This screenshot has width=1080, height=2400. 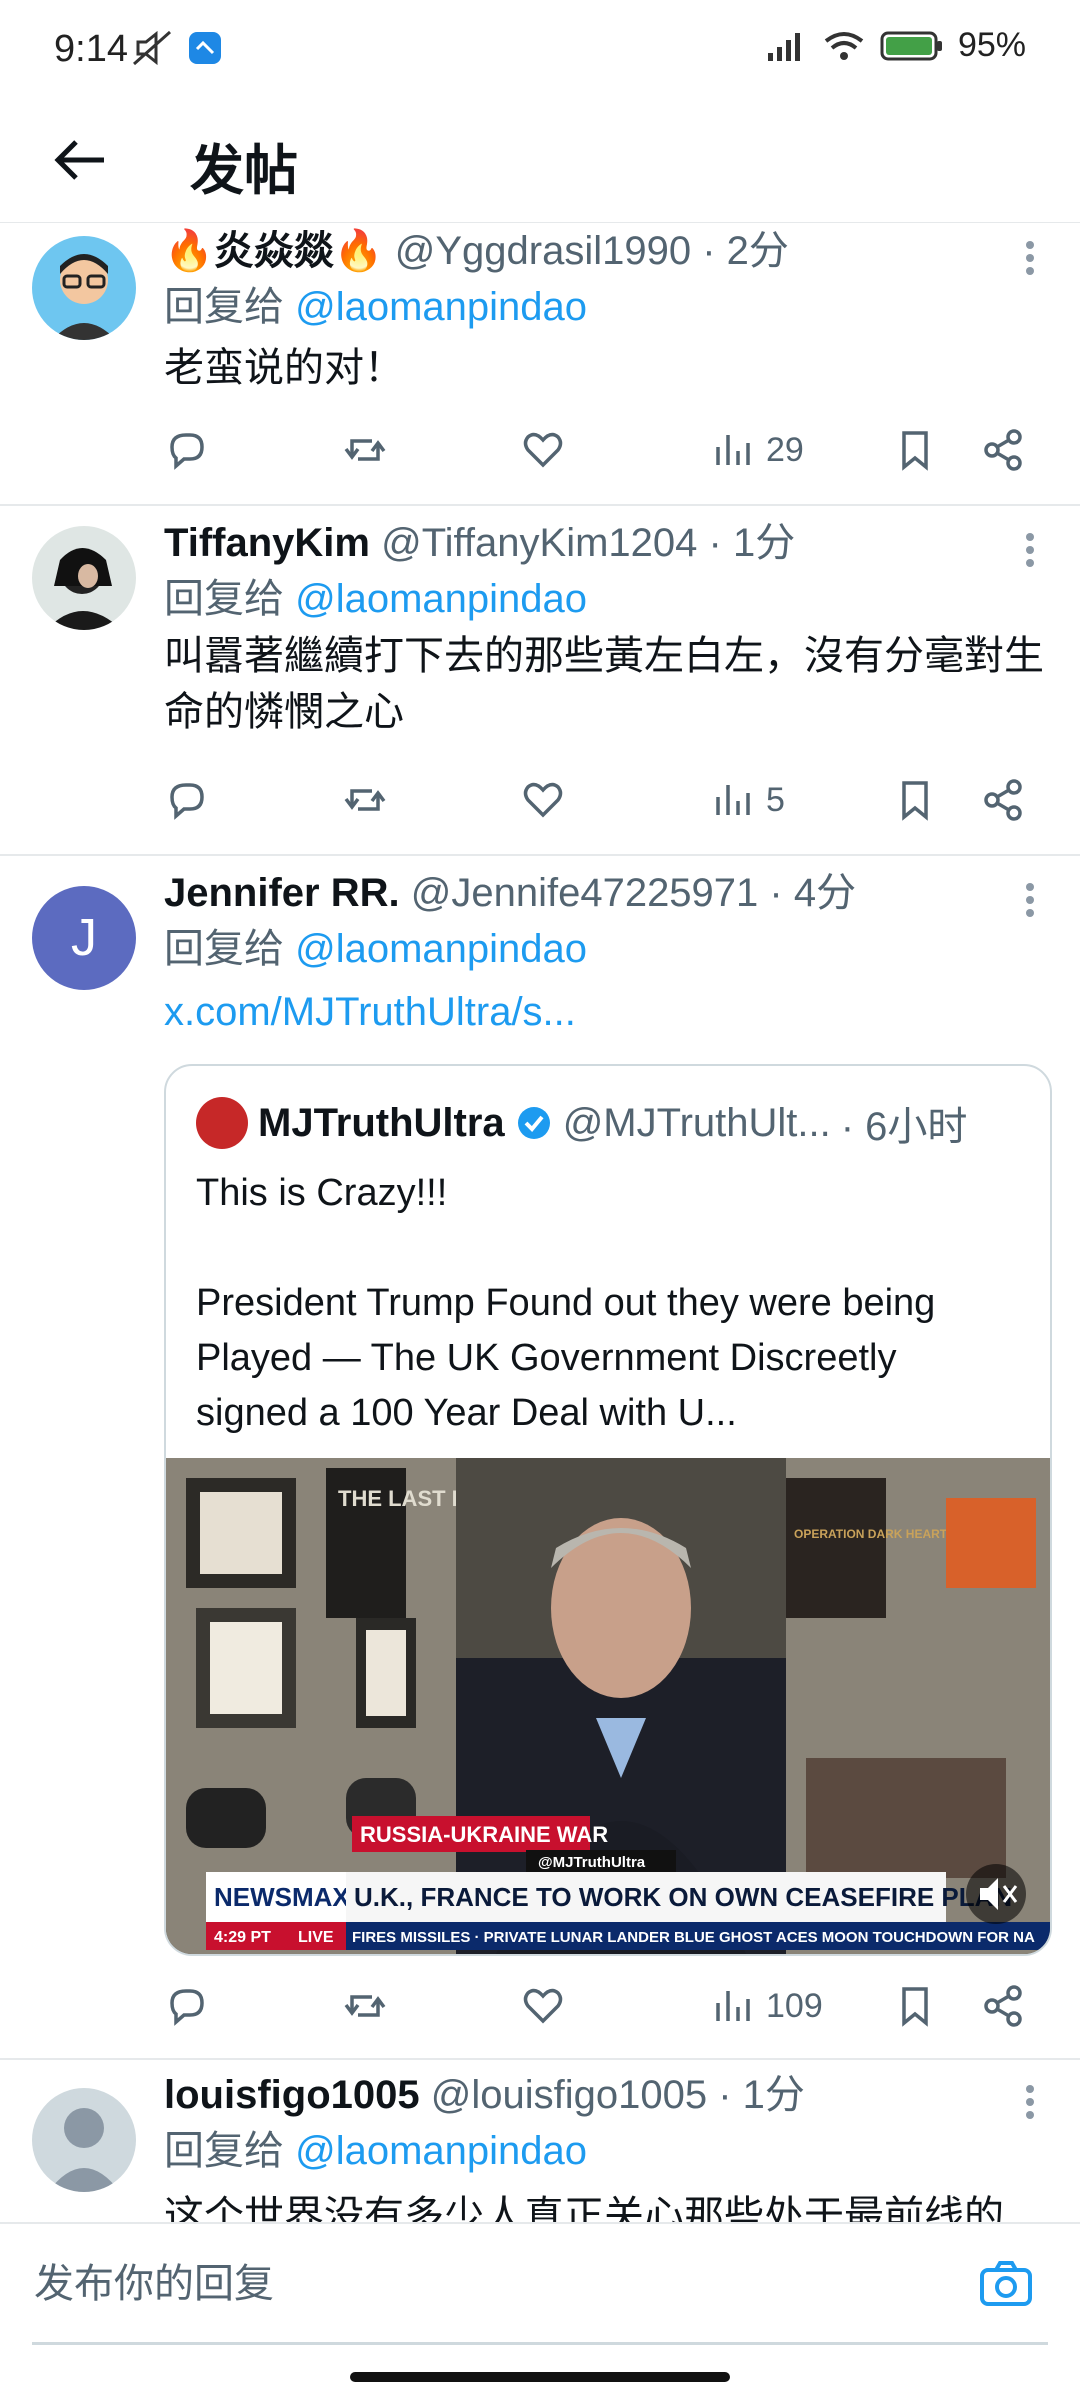 I want to click on avatar-letter: J, so click(x=84, y=938).